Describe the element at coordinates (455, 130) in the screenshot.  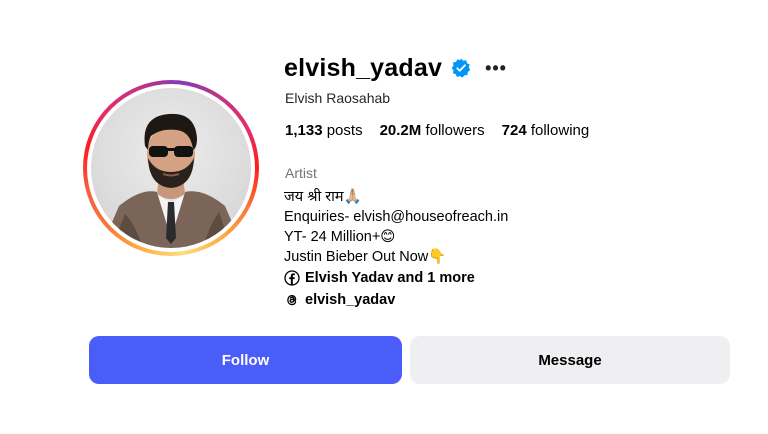
I see `followers-label: followers` at that location.